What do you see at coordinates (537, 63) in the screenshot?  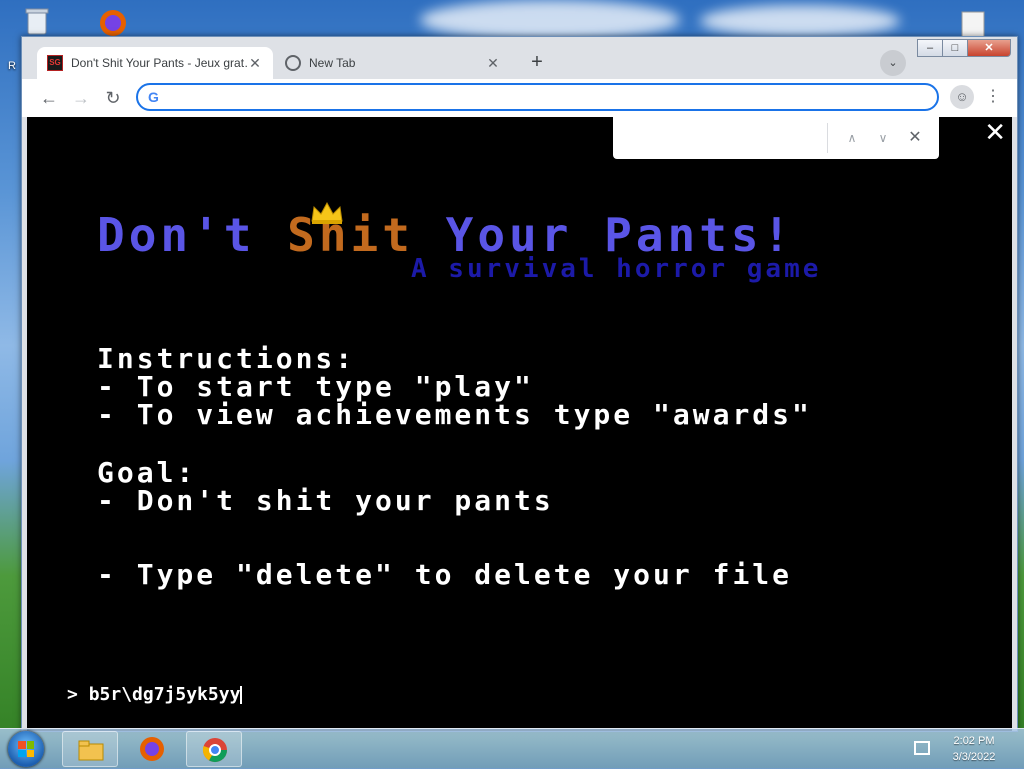 I see `new-tab-button: +` at bounding box center [537, 63].